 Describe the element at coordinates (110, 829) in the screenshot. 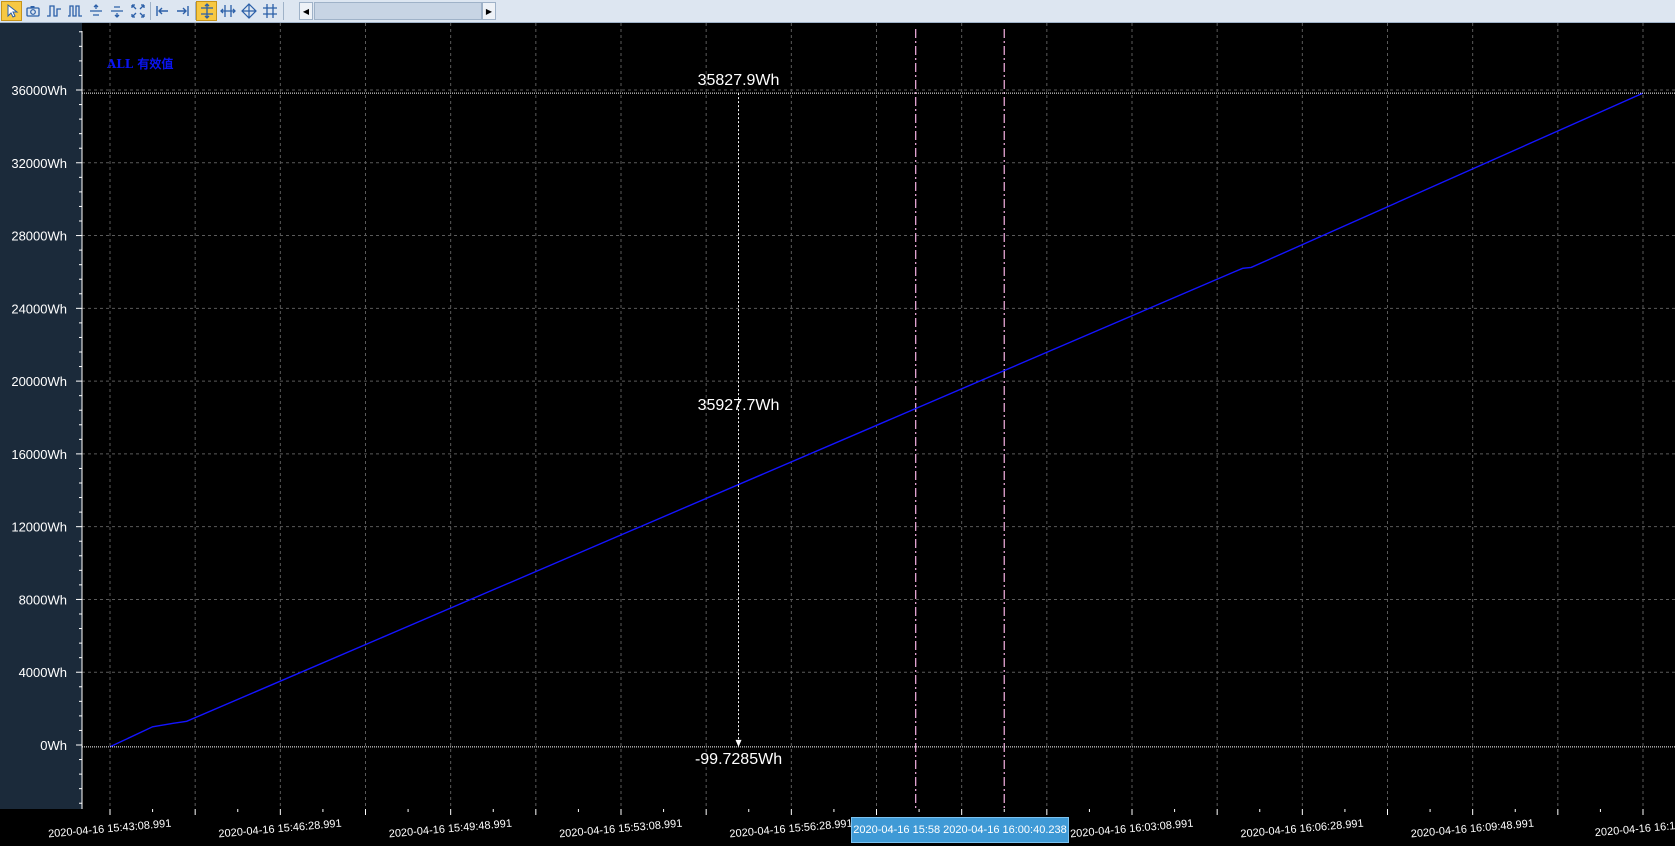

I see `x-tick-label: 2020-04-16 15:43:08.991` at that location.